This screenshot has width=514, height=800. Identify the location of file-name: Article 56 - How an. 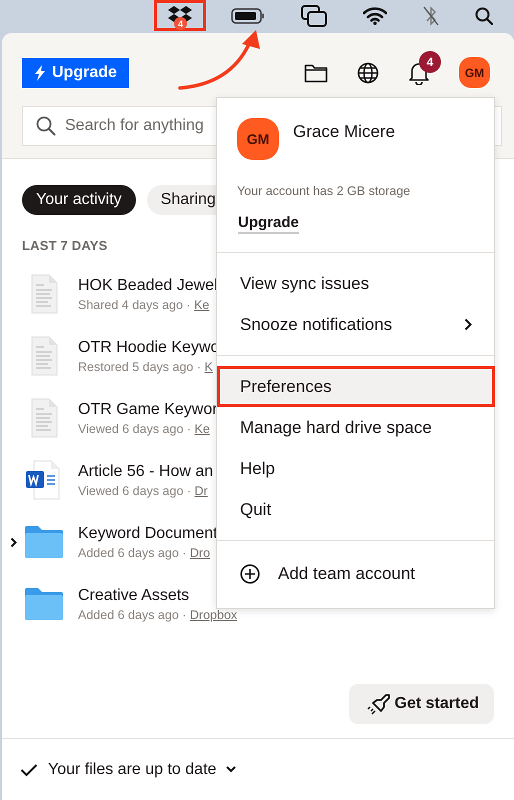
(146, 471).